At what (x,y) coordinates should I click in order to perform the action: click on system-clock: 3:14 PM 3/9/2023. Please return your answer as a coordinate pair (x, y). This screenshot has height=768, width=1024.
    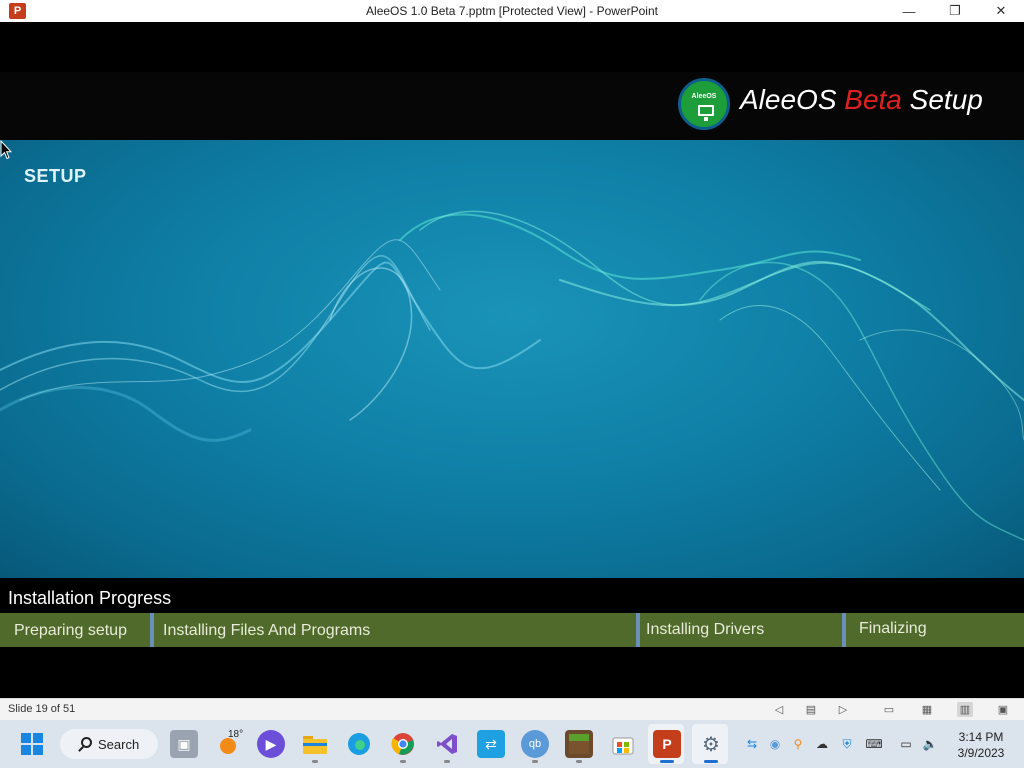
    Looking at the image, I should click on (981, 745).